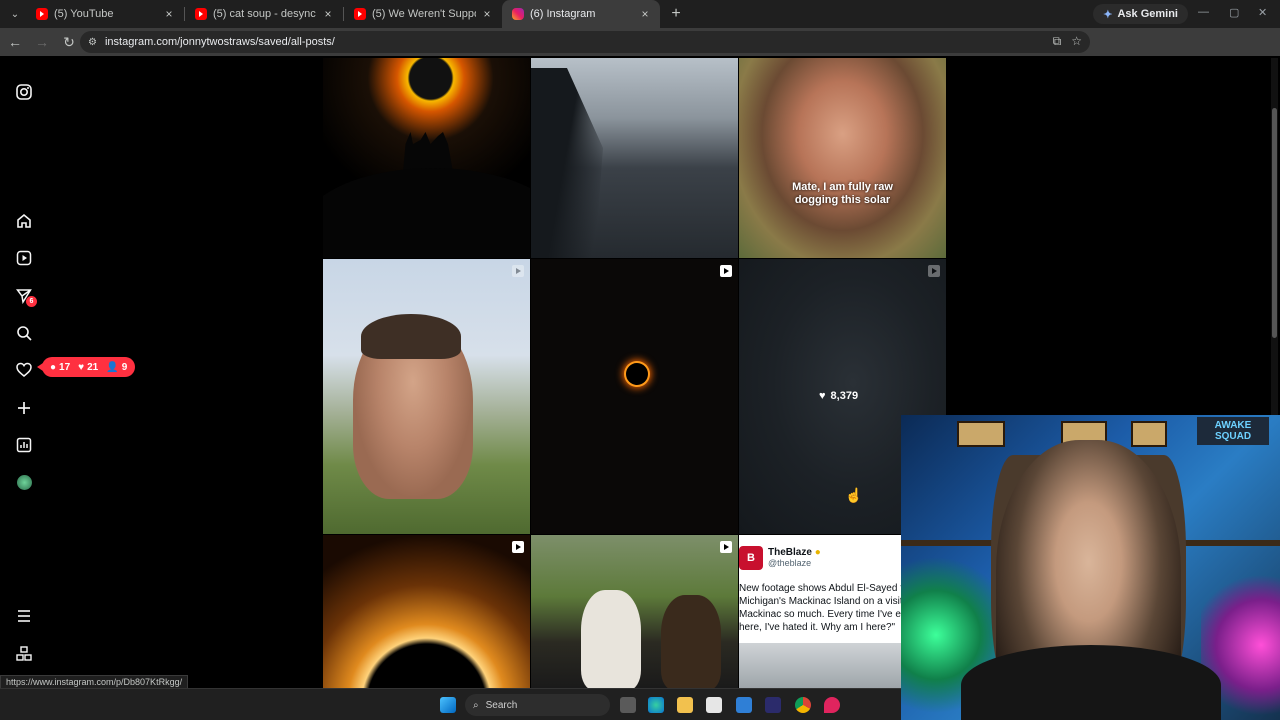 Image resolution: width=1280 pixels, height=720 pixels. What do you see at coordinates (832, 705) in the screenshot?
I see `map-pin-app-icon` at bounding box center [832, 705].